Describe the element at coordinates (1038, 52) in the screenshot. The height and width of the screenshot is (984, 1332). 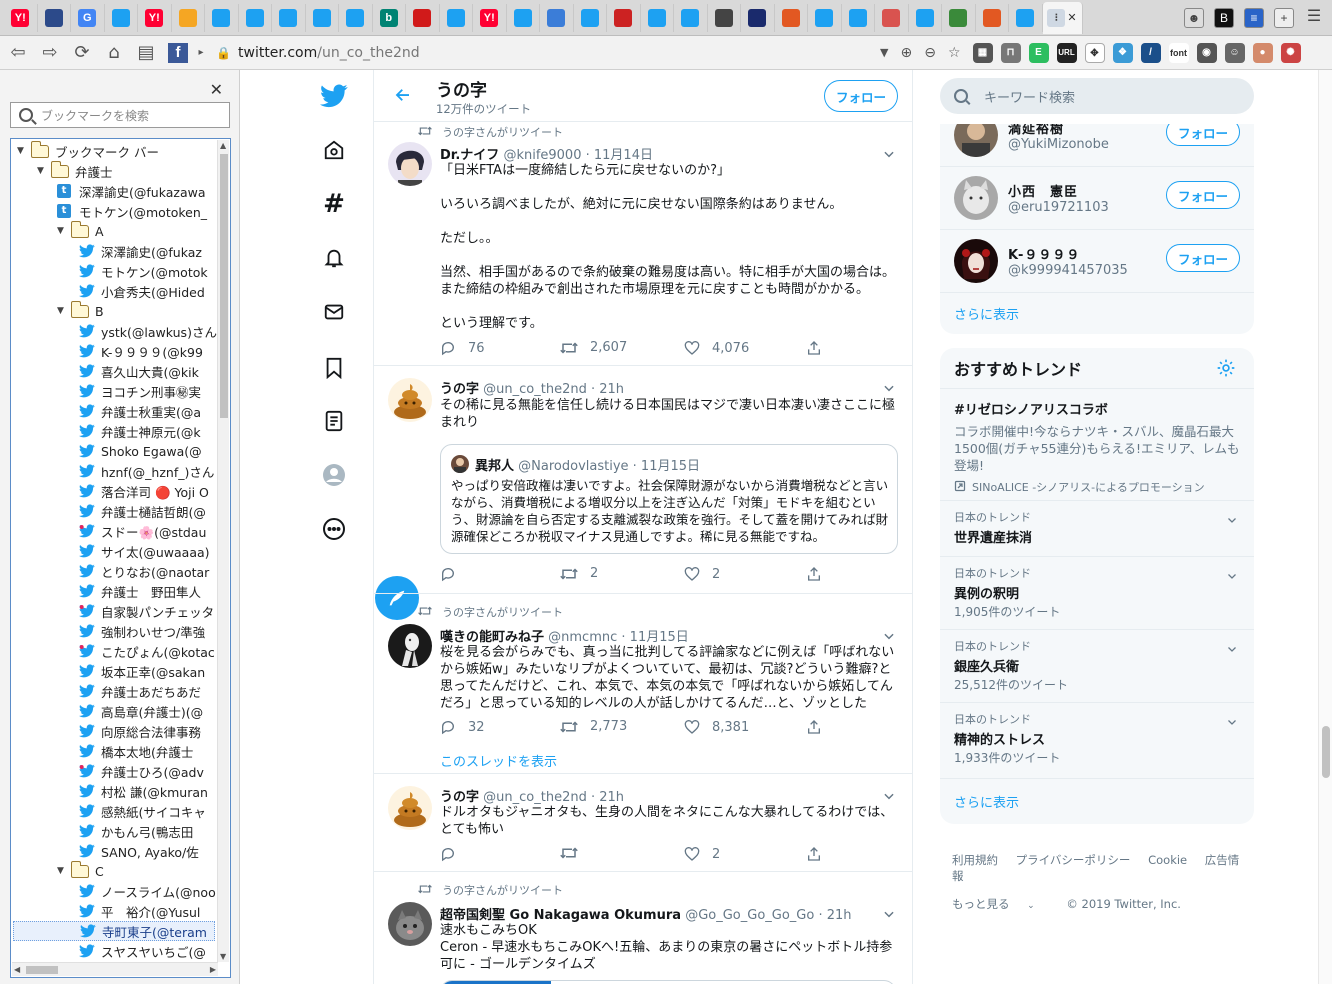
I see `evernote-icon: E` at that location.